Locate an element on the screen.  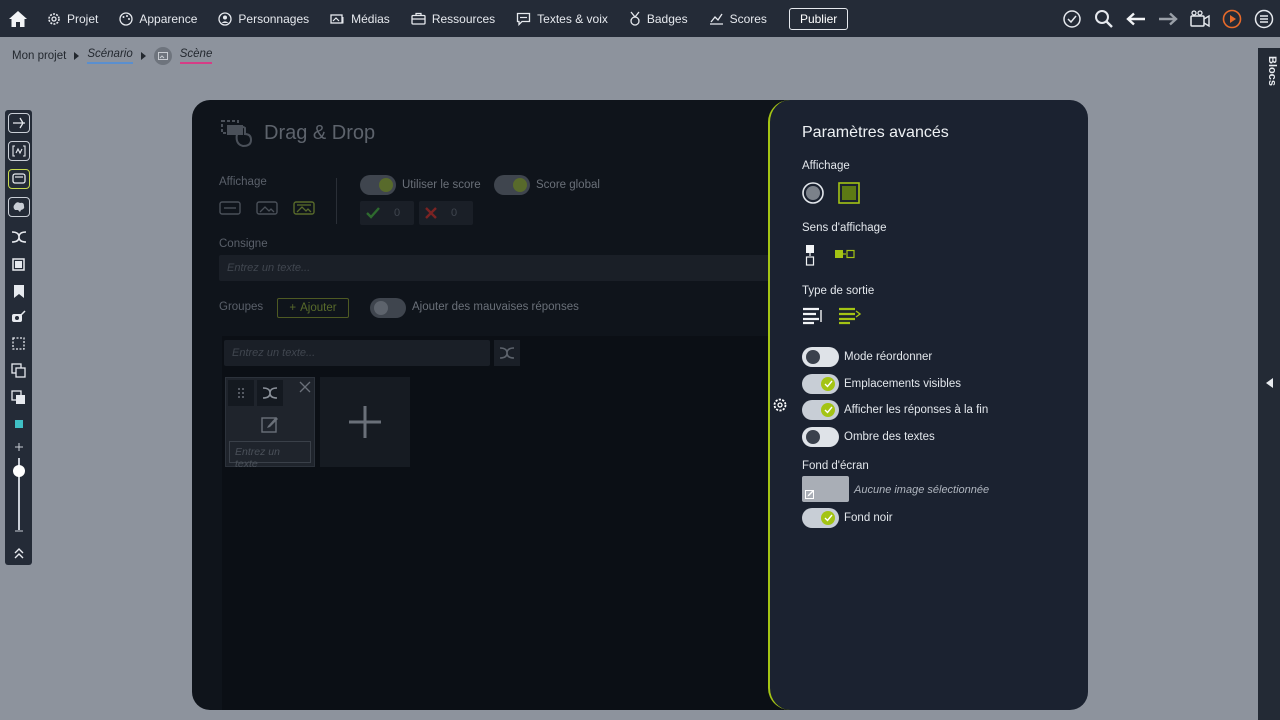
display-image-icon is located at coordinates (267, 208).